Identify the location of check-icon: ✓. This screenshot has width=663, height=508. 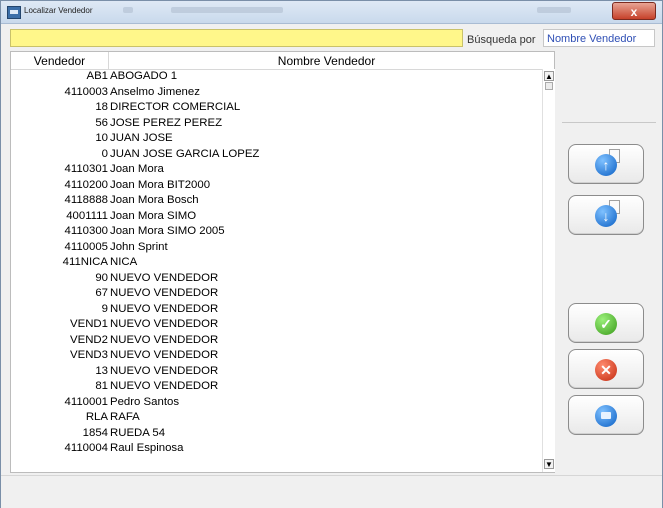
(606, 324).